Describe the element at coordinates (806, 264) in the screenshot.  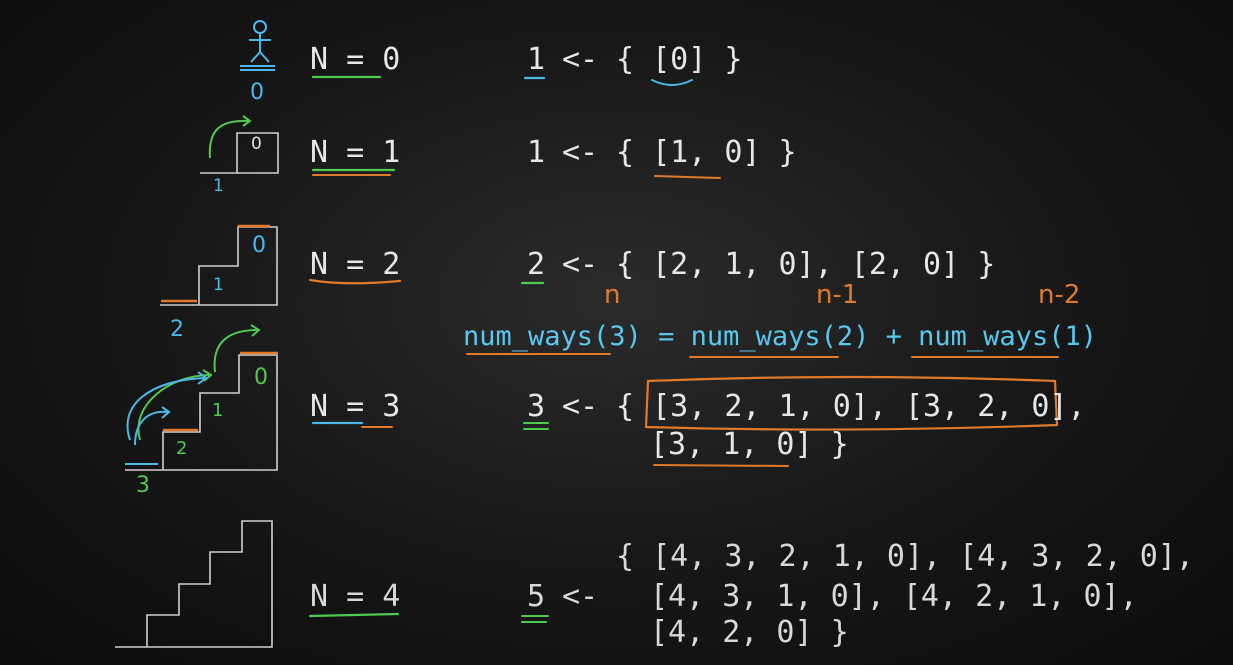
I see `path-set: { [2, 1, 0], [2, 0] }` at that location.